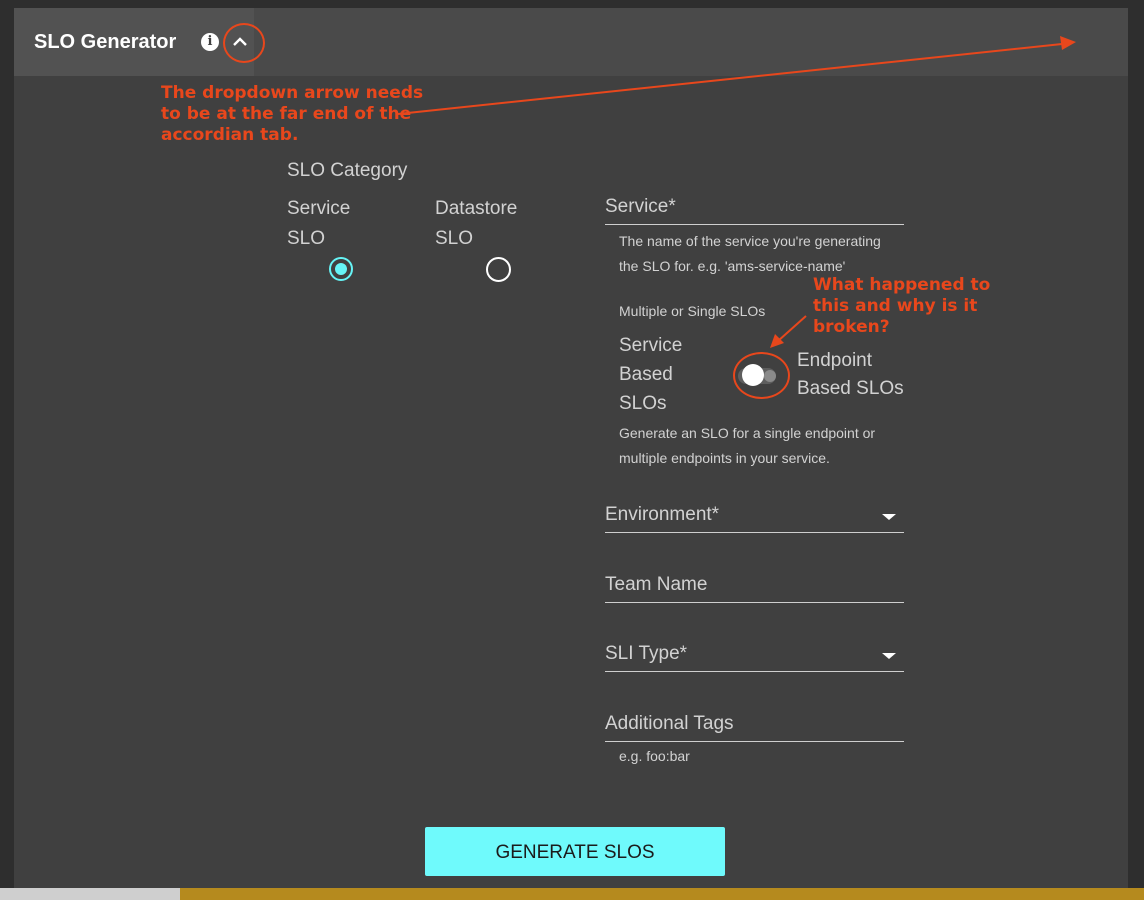 The width and height of the screenshot is (1144, 900). What do you see at coordinates (656, 584) in the screenshot?
I see `team-name-placeholder: Team Name` at bounding box center [656, 584].